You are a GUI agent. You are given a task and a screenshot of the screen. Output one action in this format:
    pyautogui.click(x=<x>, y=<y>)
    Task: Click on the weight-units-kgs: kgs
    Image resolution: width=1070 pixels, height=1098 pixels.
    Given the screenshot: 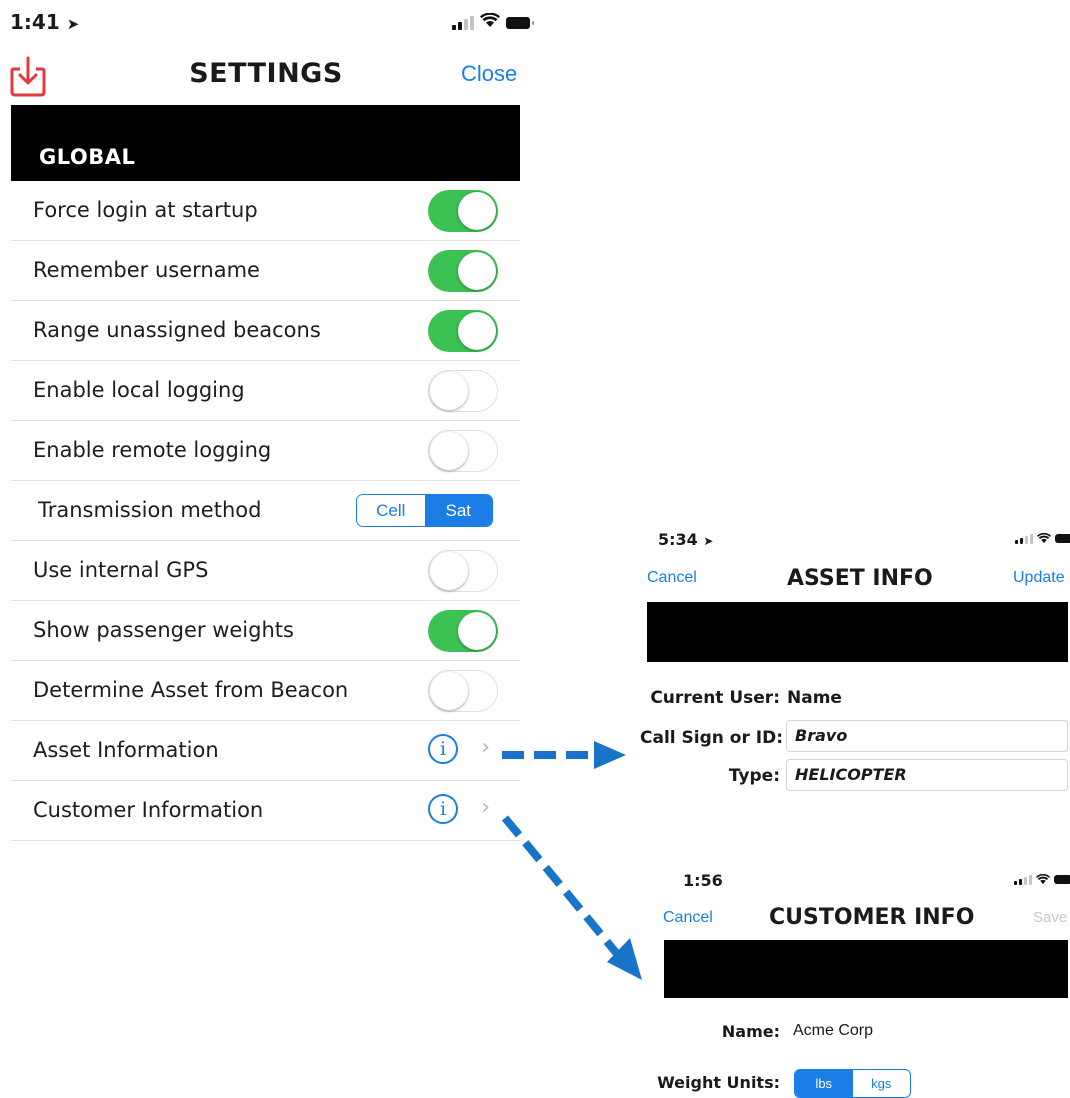 What is the action you would take?
    pyautogui.click(x=882, y=1083)
    